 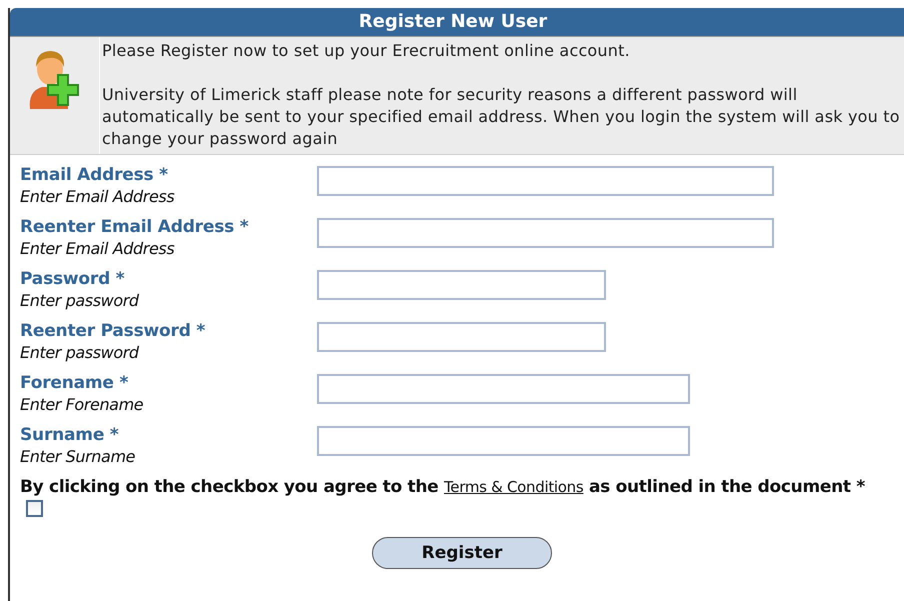 What do you see at coordinates (113, 331) in the screenshot?
I see `field-label: Reenter Password *` at bounding box center [113, 331].